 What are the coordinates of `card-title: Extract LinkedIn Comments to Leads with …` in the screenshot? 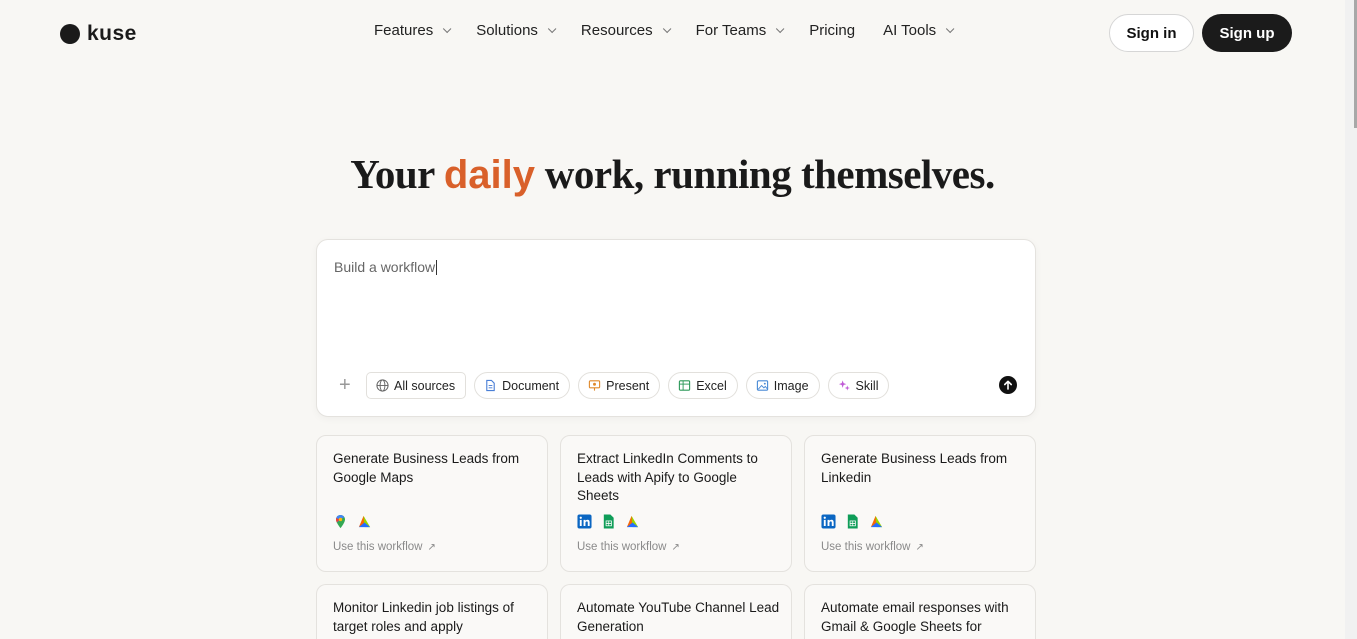 It's located at (667, 477).